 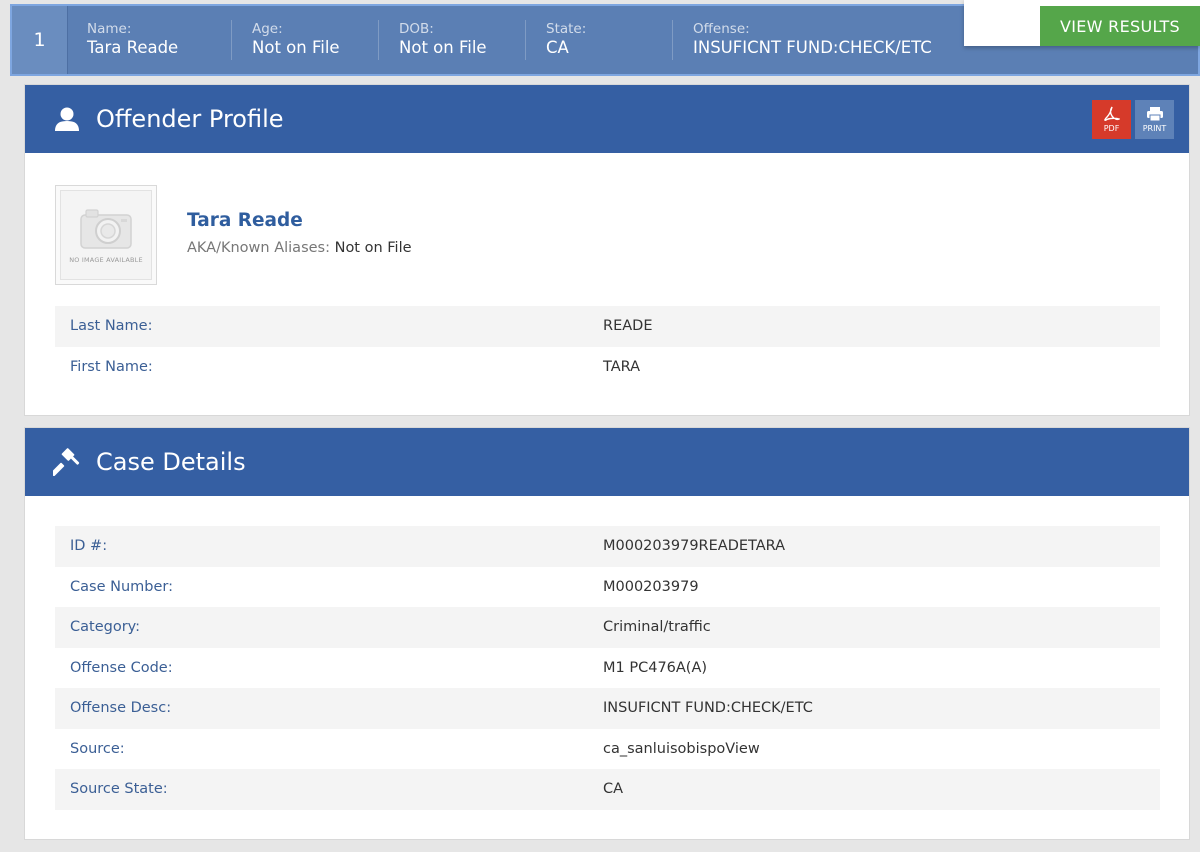 I want to click on aka-value: Not on File, so click(x=373, y=248).